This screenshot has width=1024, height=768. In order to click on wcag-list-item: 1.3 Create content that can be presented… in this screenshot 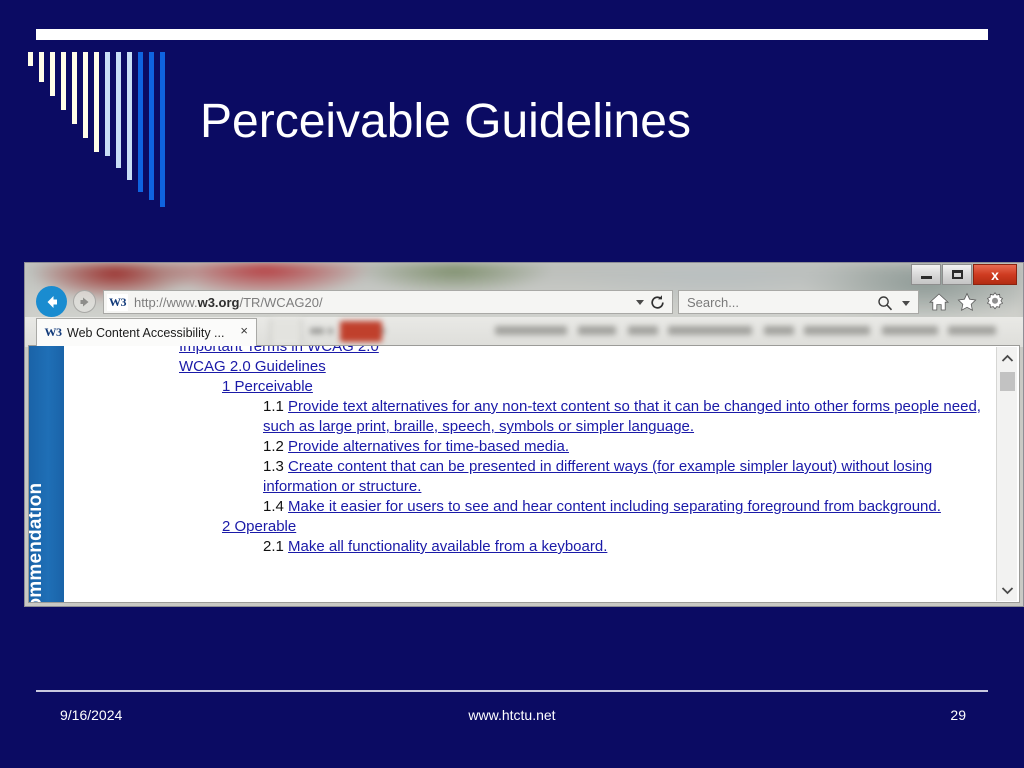, I will do `click(628, 477)`.